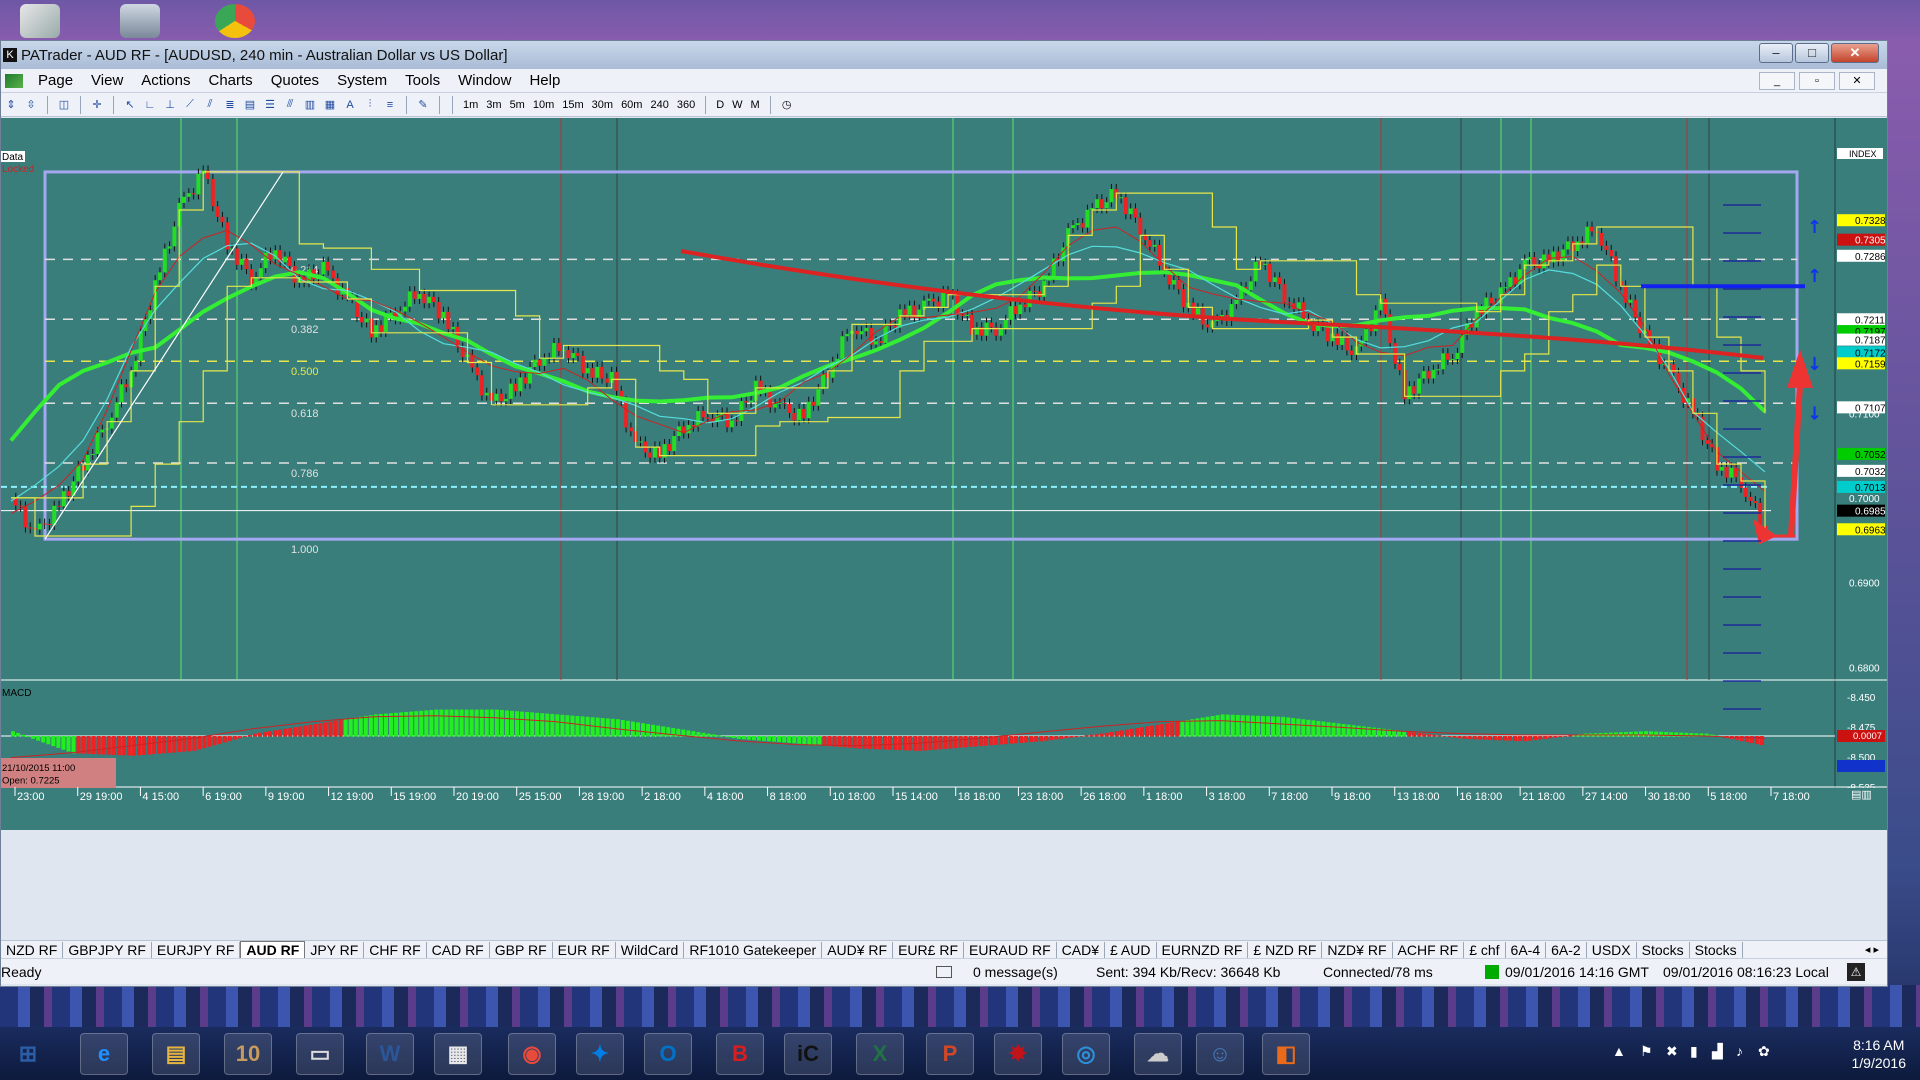  What do you see at coordinates (1817, 81) in the screenshot?
I see `mdi-restore-button: ▫` at bounding box center [1817, 81].